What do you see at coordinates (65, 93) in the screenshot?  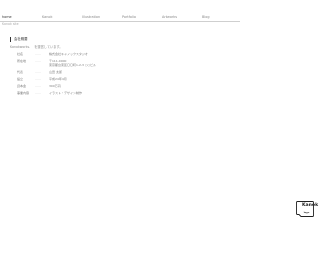 I see `row-value-line: イラスト・デザイン制作` at bounding box center [65, 93].